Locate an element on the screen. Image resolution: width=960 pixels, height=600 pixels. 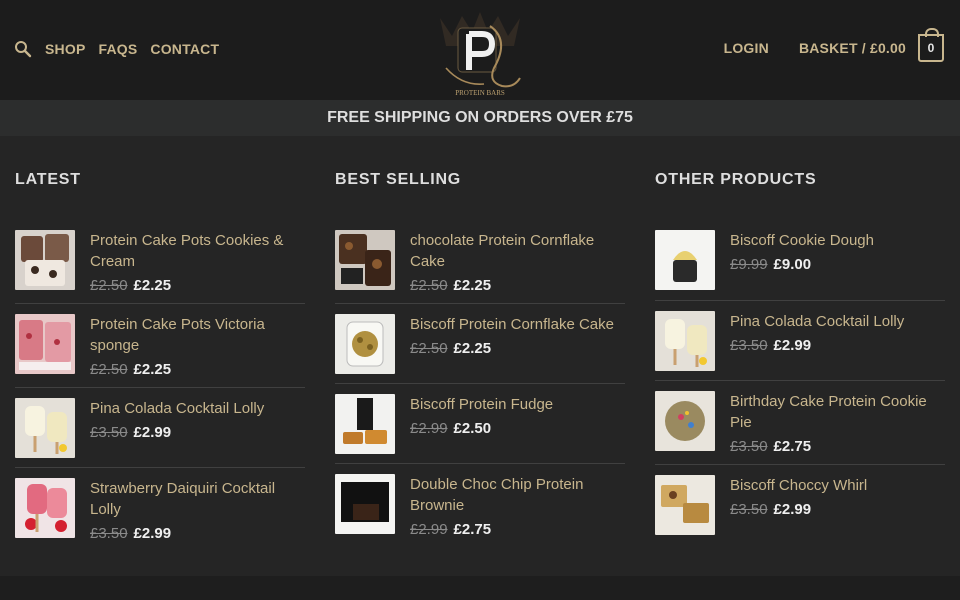
product-name: Protein Cake Pots Cookies & Cream is located at coordinates (197, 251).